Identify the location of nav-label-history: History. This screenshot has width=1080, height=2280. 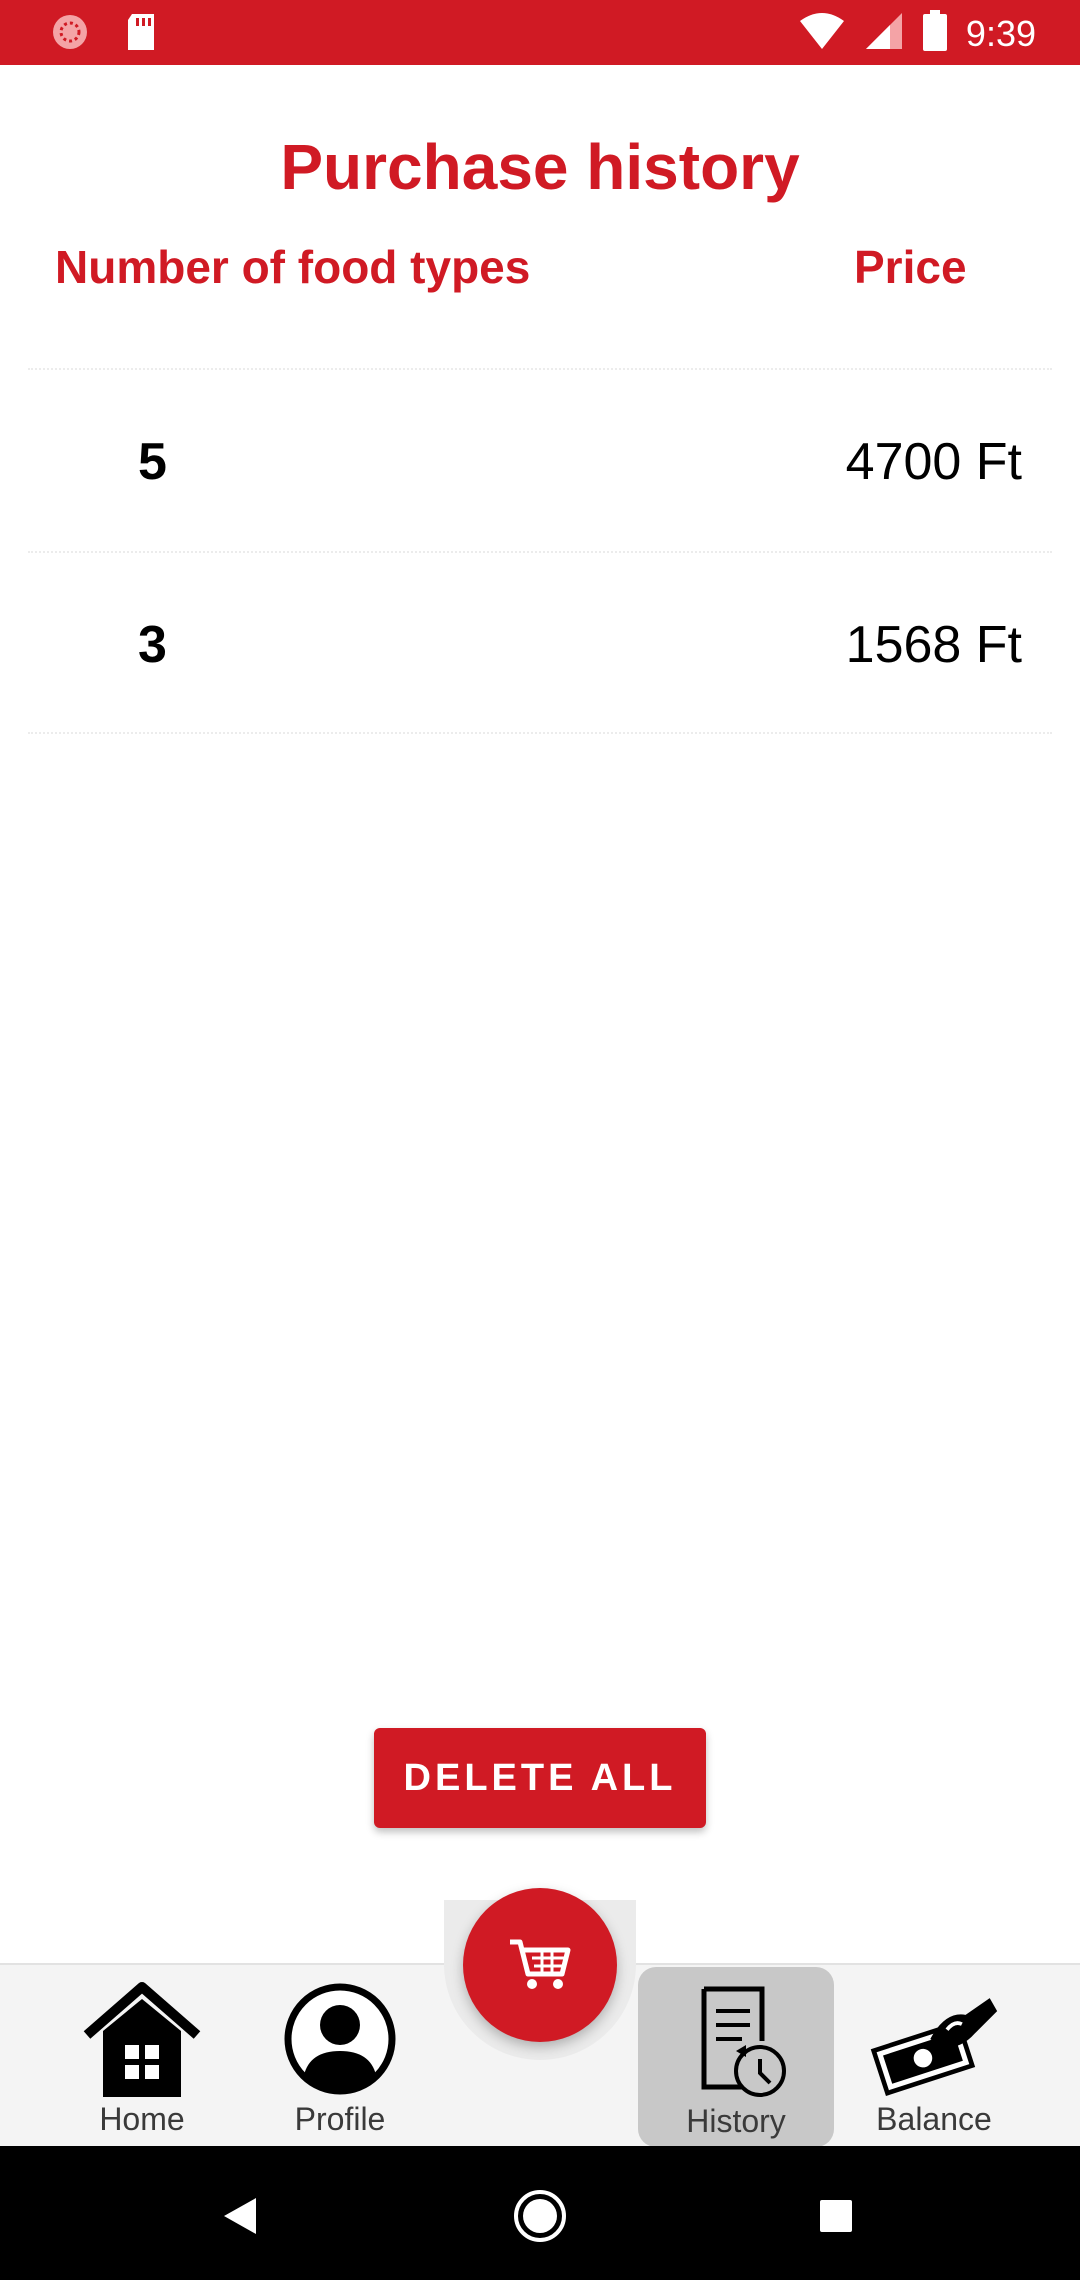
(736, 2121).